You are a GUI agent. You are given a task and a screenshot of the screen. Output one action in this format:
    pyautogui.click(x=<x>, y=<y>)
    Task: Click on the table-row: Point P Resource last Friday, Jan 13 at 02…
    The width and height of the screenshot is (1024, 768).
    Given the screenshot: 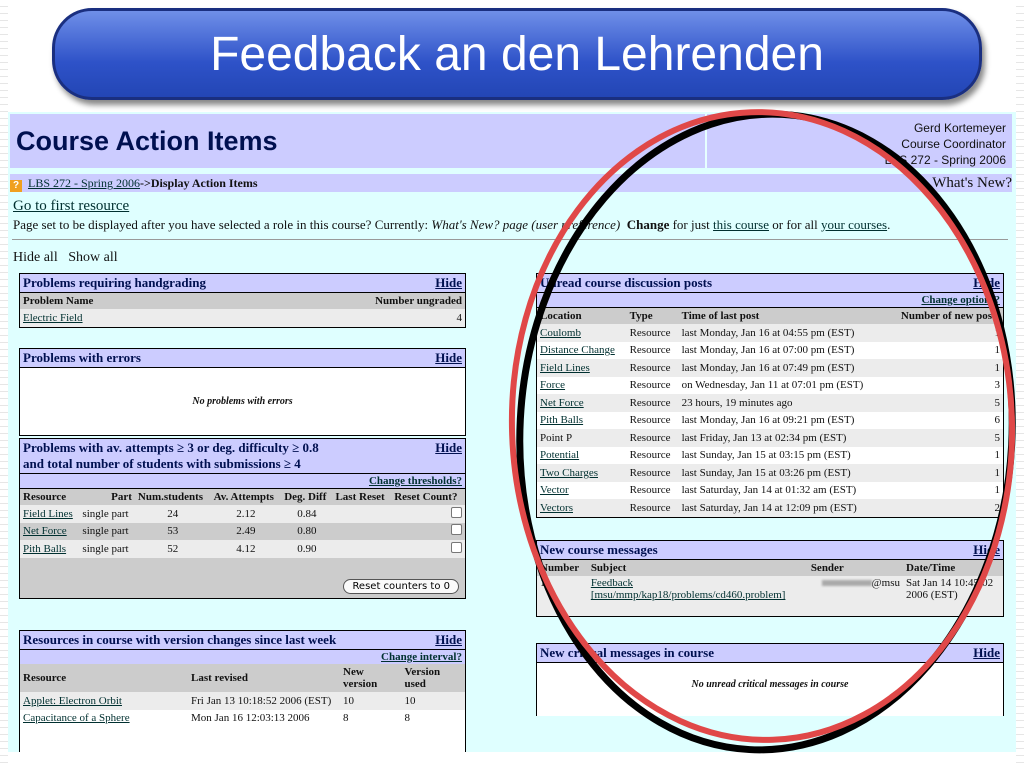 What is the action you would take?
    pyautogui.click(x=770, y=438)
    